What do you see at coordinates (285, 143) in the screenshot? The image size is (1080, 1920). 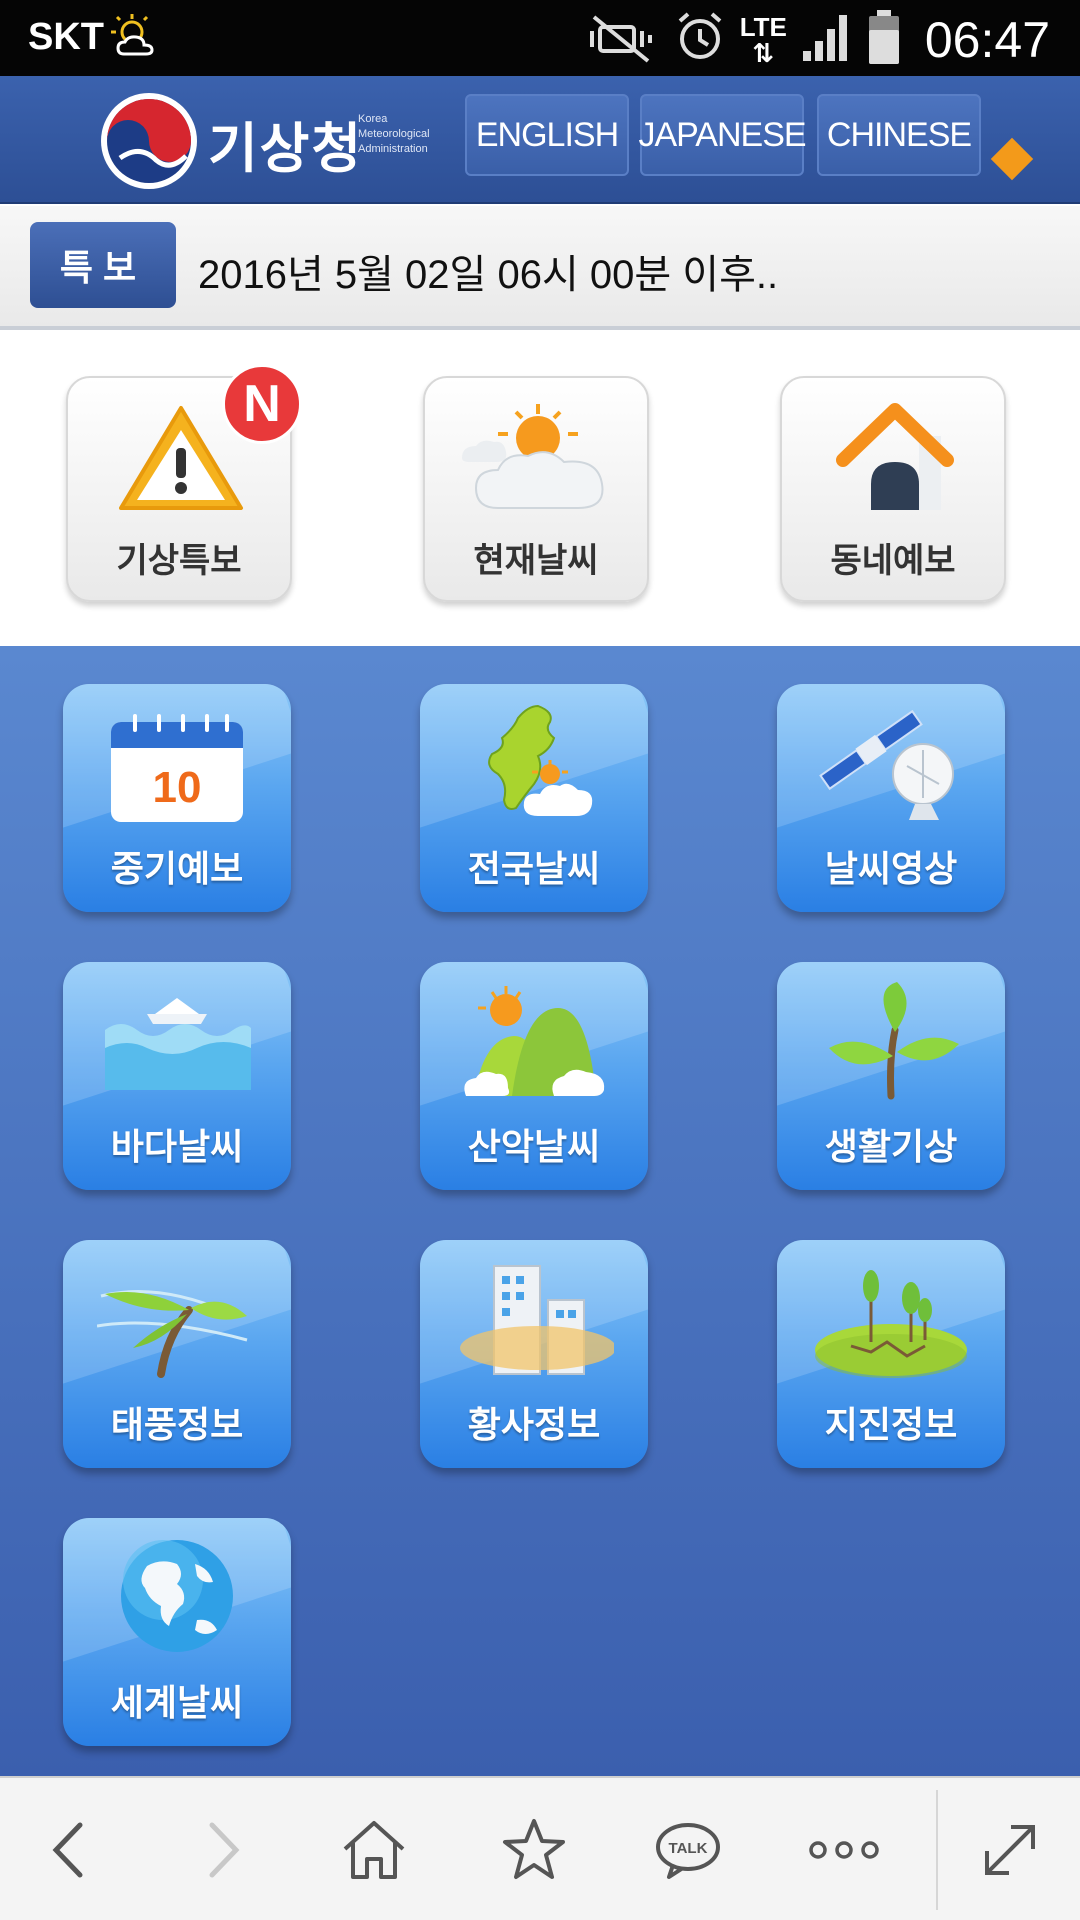 I see `brand-name: 기상청` at bounding box center [285, 143].